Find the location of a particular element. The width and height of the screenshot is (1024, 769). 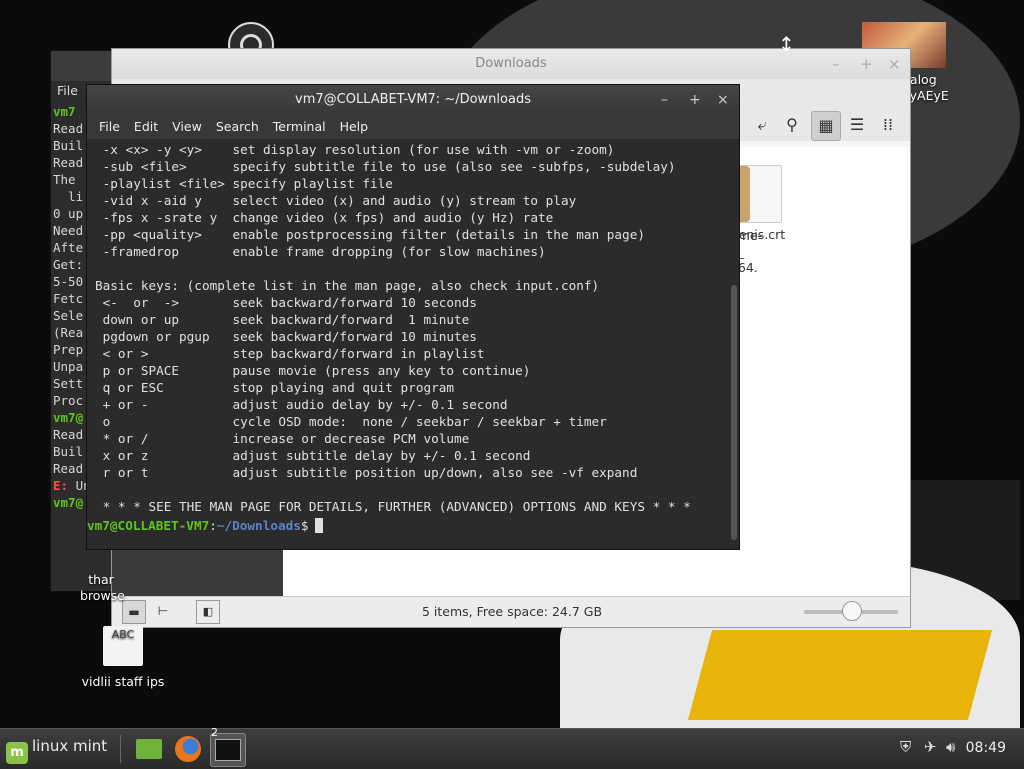

terminal-title: vm7@COLLABET-VM7: ~/Downloads is located at coordinates (413, 99).